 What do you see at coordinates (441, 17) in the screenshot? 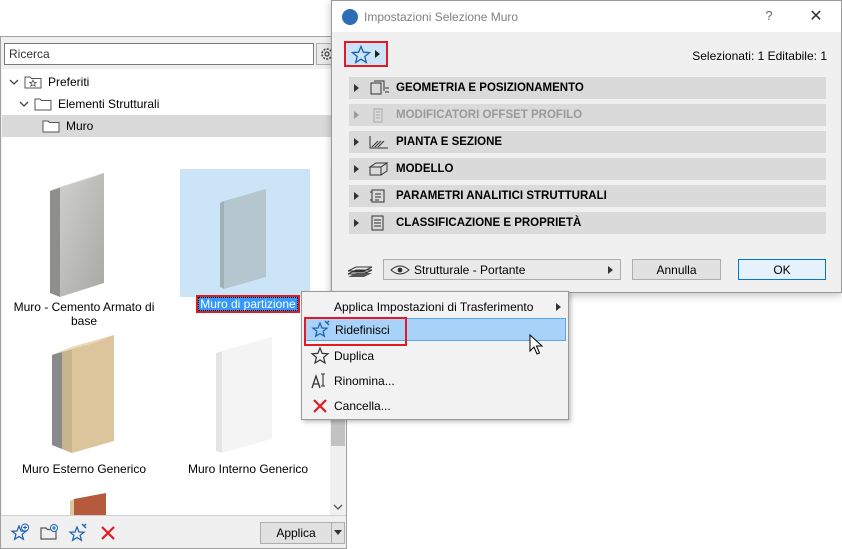
I see `dialog-title: Impostazioni Selezione Muro` at bounding box center [441, 17].